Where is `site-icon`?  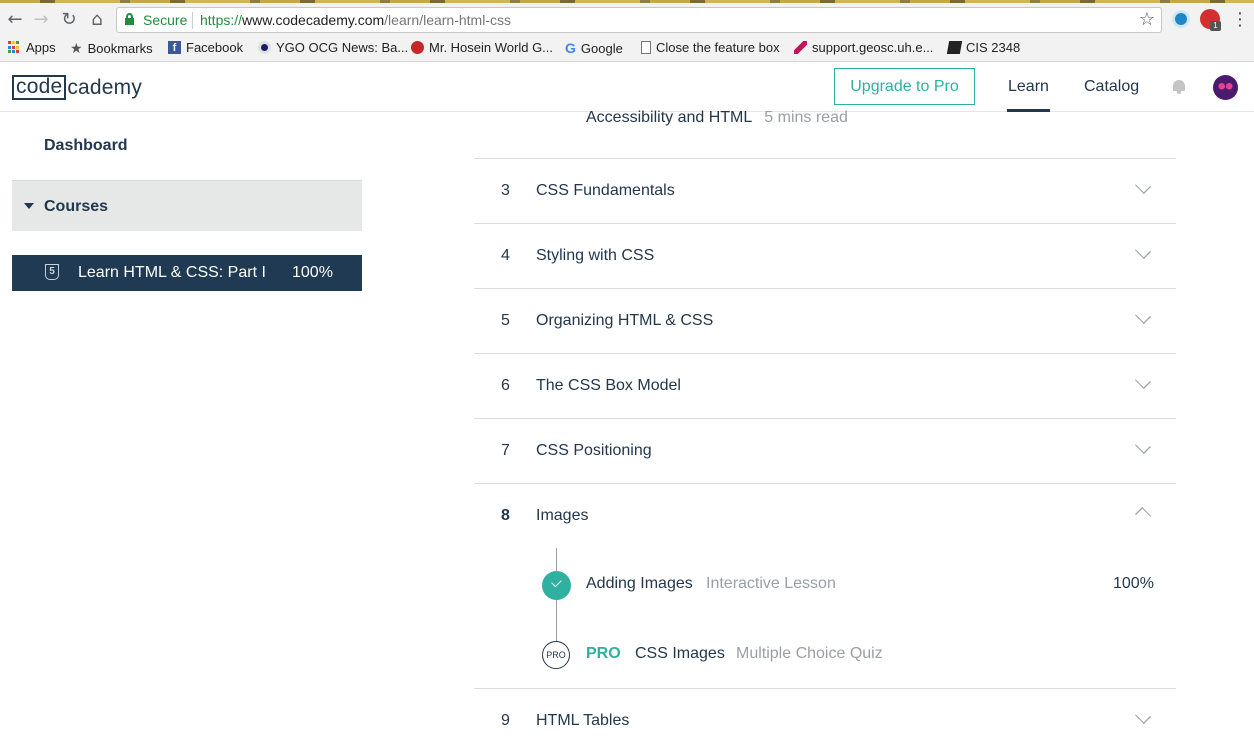 site-icon is located at coordinates (264, 47).